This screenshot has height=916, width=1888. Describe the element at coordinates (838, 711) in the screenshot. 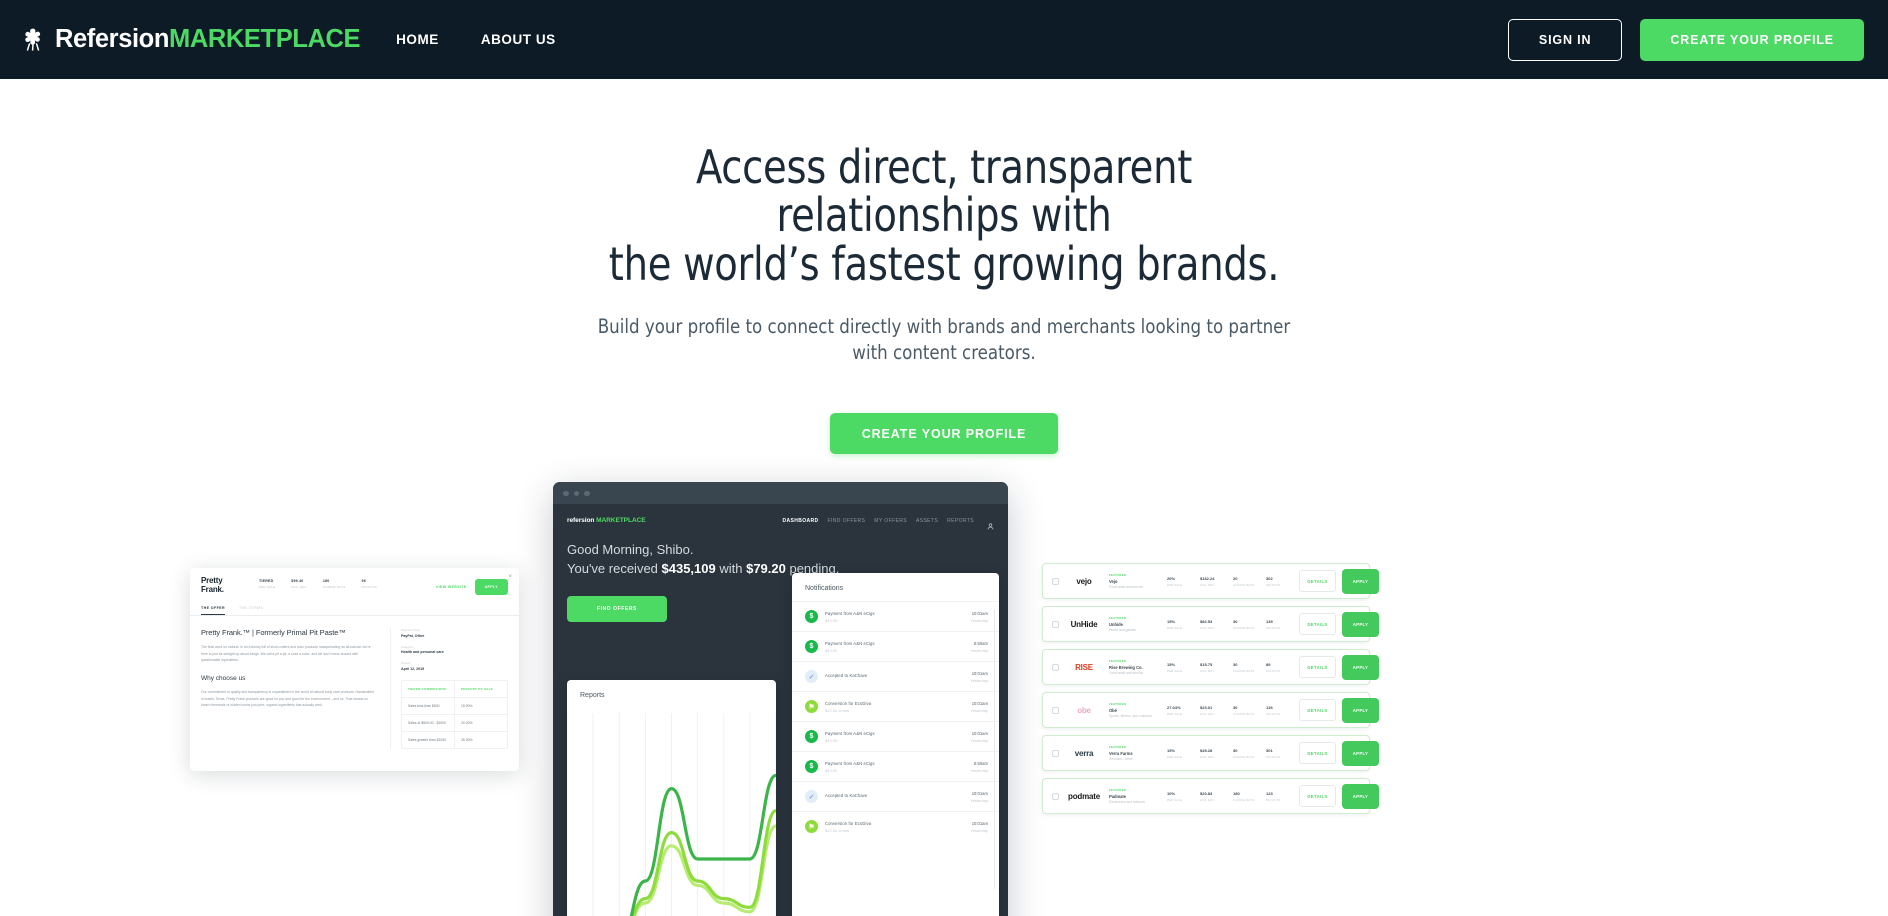

I see `notification-subtitle: $12.50 comm.` at that location.